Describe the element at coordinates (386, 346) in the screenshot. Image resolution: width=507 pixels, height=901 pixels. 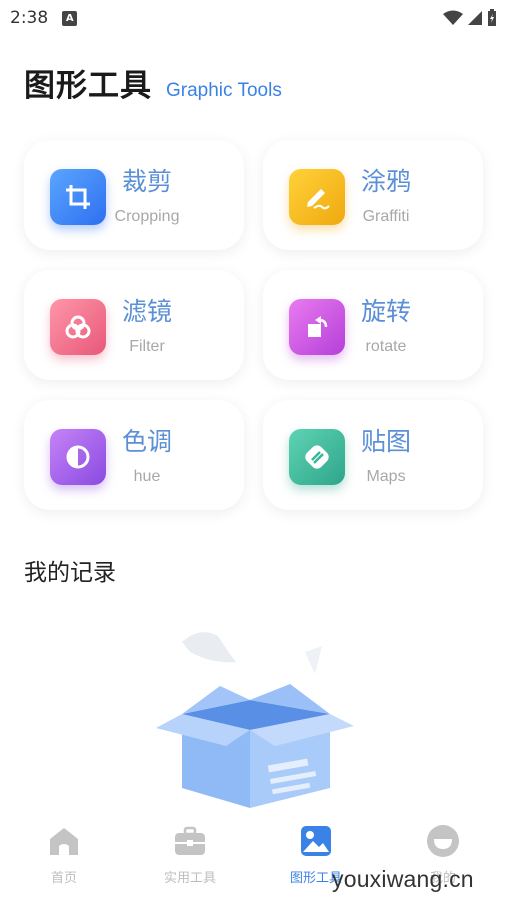
I see `tool-label-en: rotate` at that location.